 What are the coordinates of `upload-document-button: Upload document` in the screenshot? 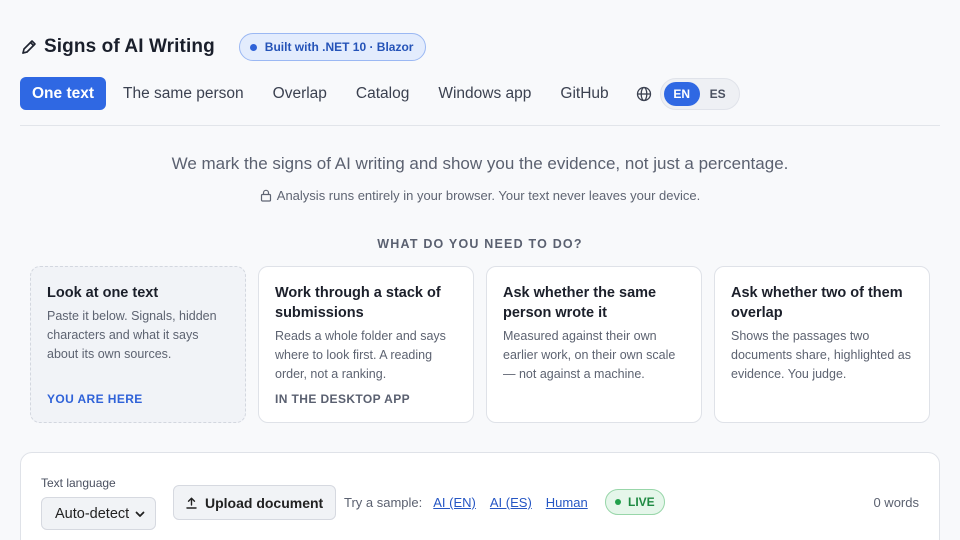 It's located at (255, 502).